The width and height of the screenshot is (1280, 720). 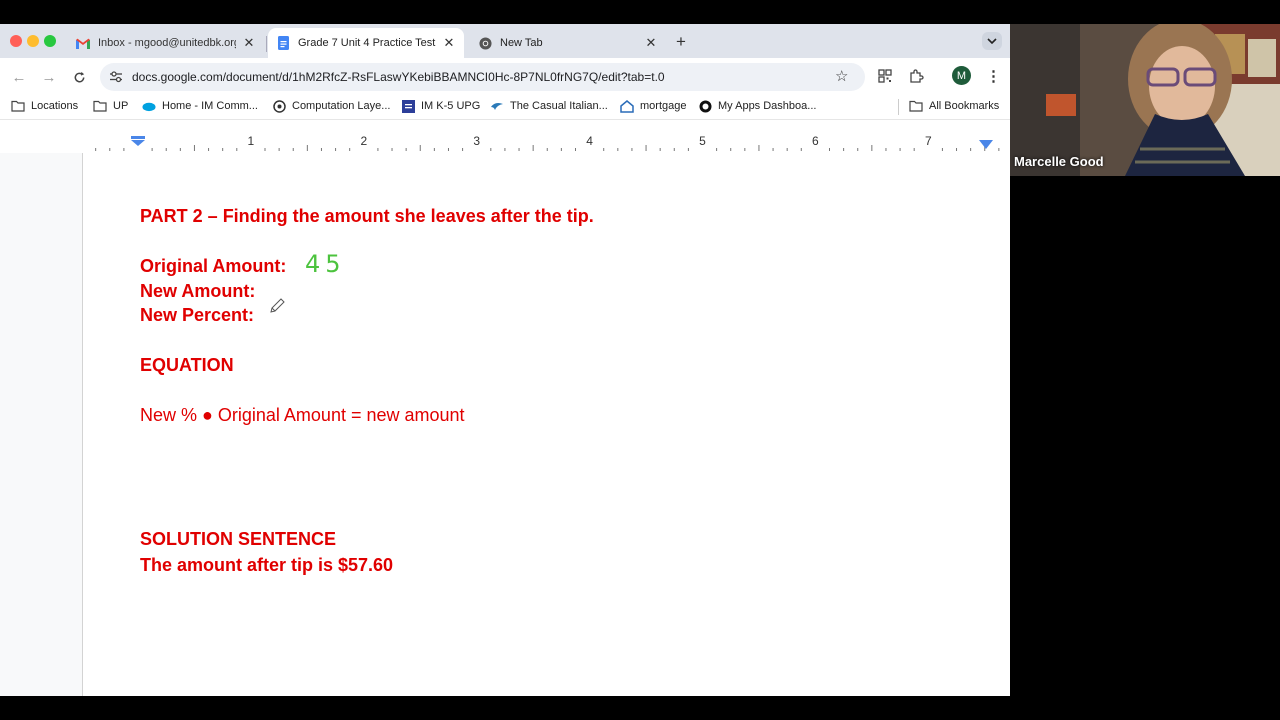 I want to click on ruler-number: 1, so click(x=251, y=141).